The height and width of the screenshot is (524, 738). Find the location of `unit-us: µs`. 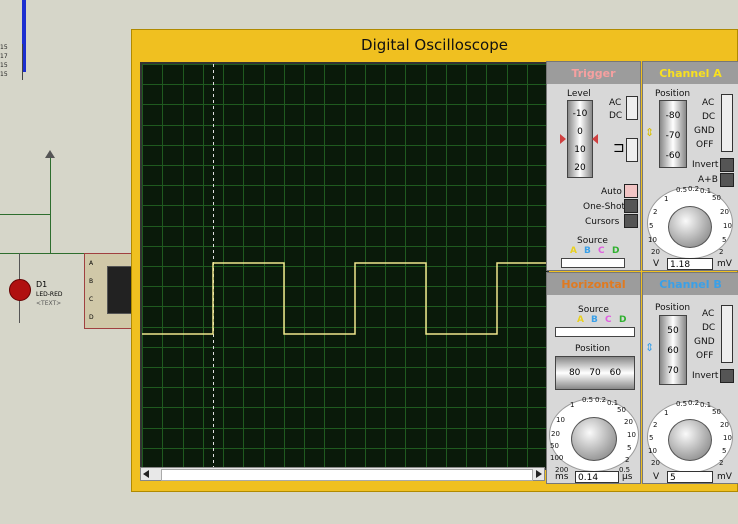

unit-us: µs is located at coordinates (627, 477).